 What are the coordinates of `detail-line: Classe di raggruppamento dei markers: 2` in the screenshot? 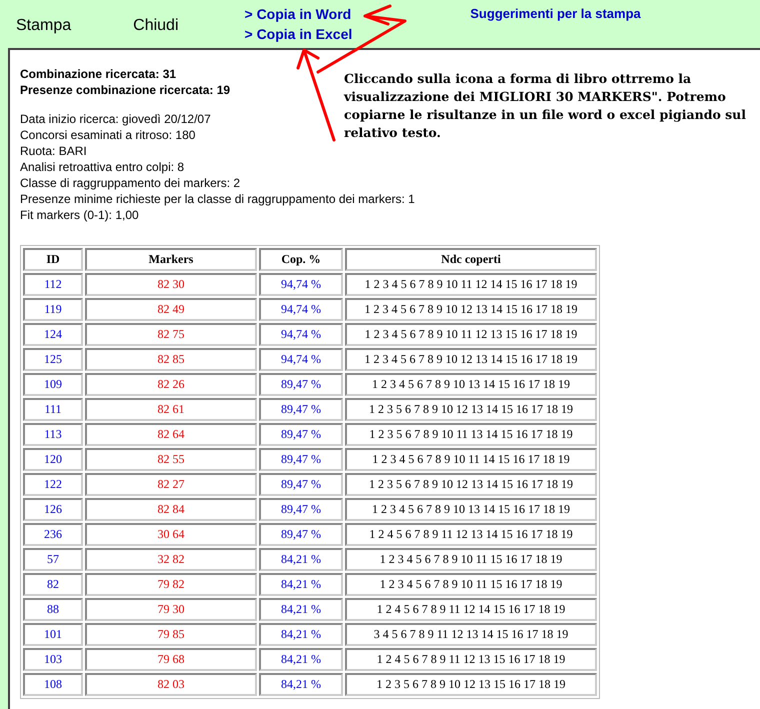 It's located at (130, 183).